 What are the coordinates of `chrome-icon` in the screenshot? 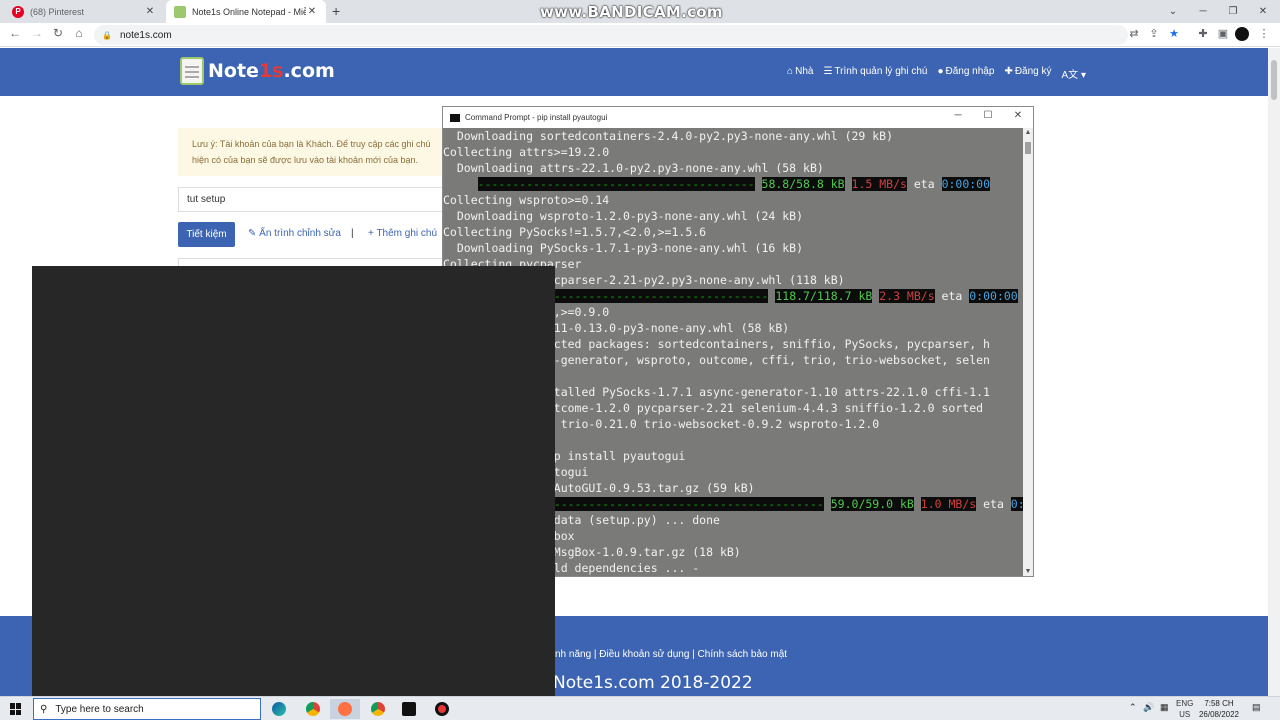 It's located at (313, 709).